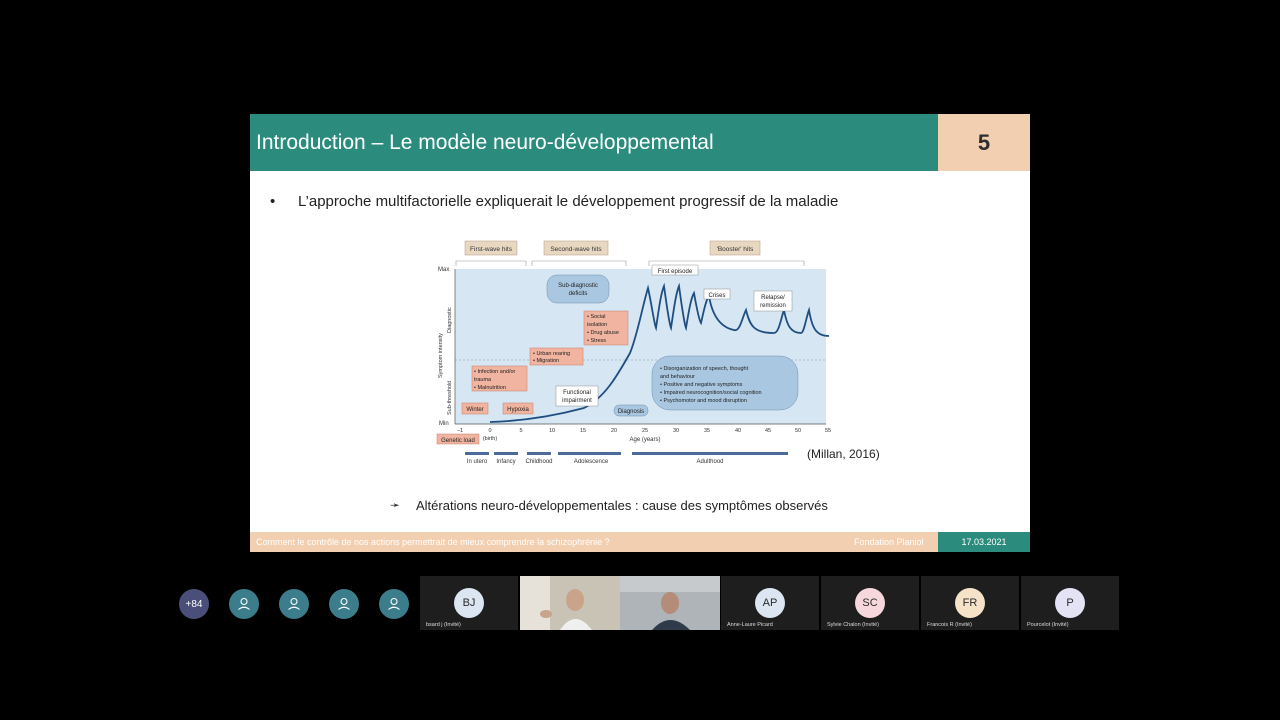  What do you see at coordinates (750, 625) in the screenshot?
I see `participant-name: Anne-Laure Picard` at bounding box center [750, 625].